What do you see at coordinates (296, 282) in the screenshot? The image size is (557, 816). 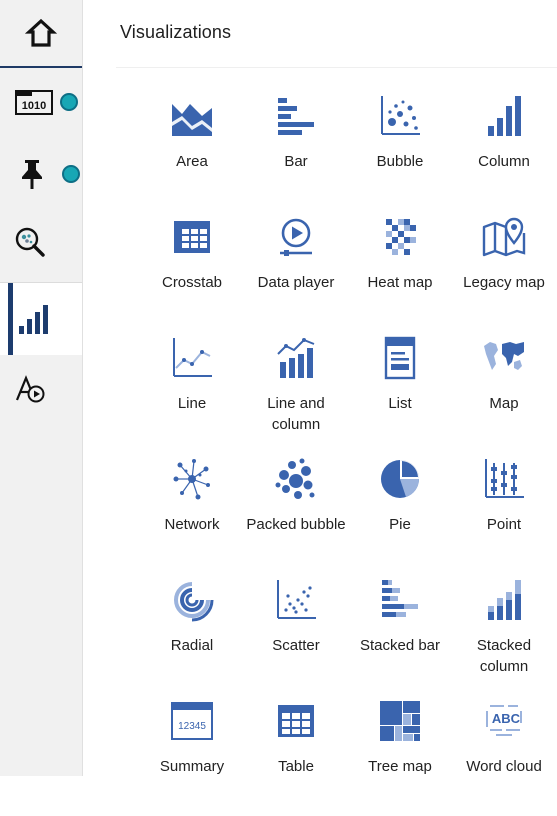 I see `viz-label: Data player` at bounding box center [296, 282].